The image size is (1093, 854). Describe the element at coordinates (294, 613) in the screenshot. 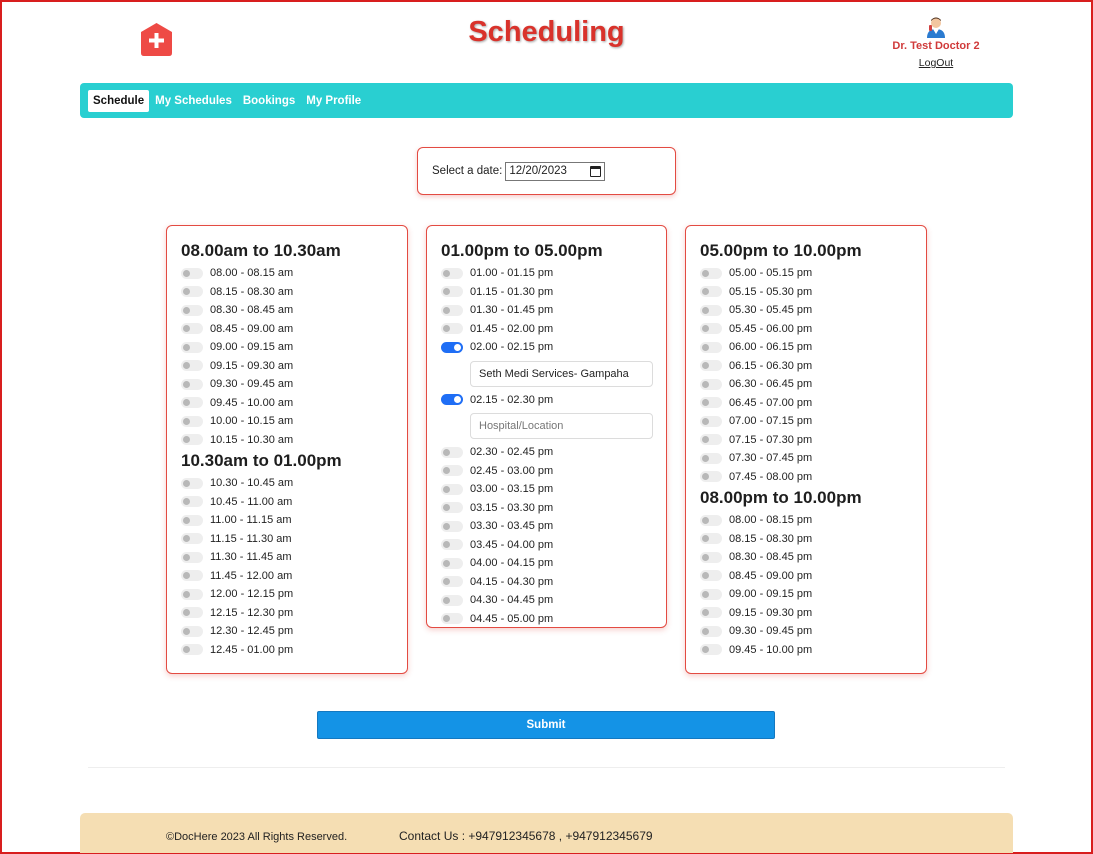

I see `time-slot-row: 12.15 - 12.30 pm` at that location.